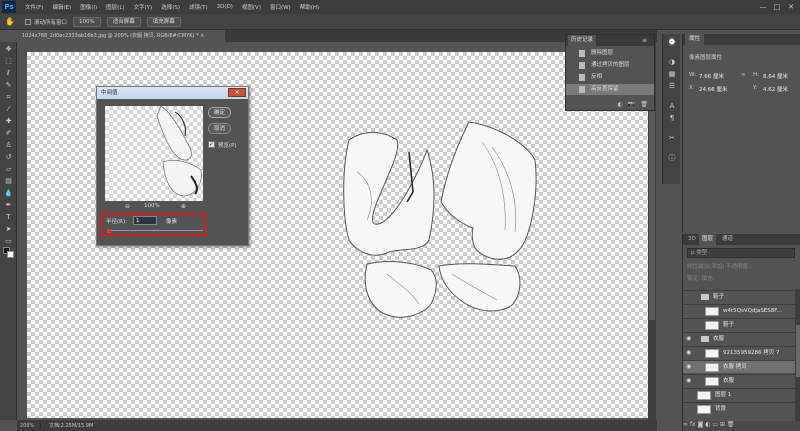 The width and height of the screenshot is (800, 431). Describe the element at coordinates (739, 408) in the screenshot. I see `layer-row: 背景` at that location.